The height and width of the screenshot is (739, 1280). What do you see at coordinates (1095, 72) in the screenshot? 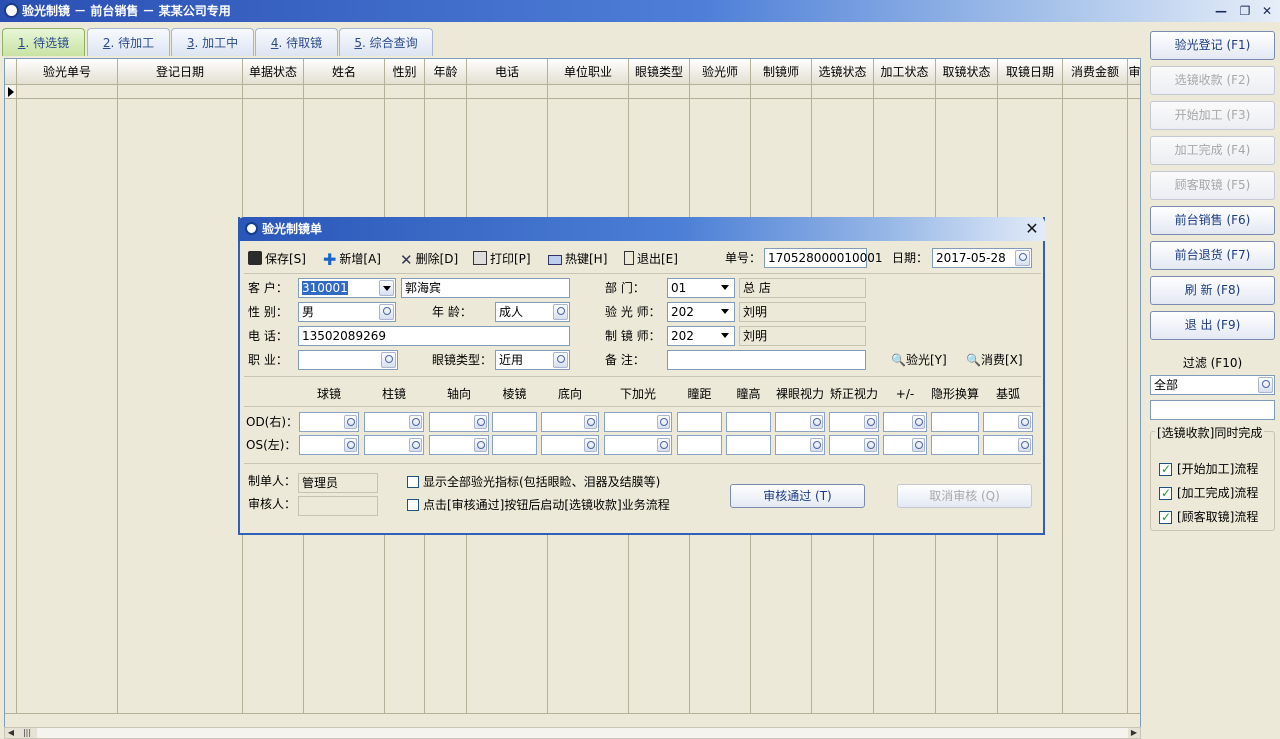
I see `col-header: 消费金额` at bounding box center [1095, 72].